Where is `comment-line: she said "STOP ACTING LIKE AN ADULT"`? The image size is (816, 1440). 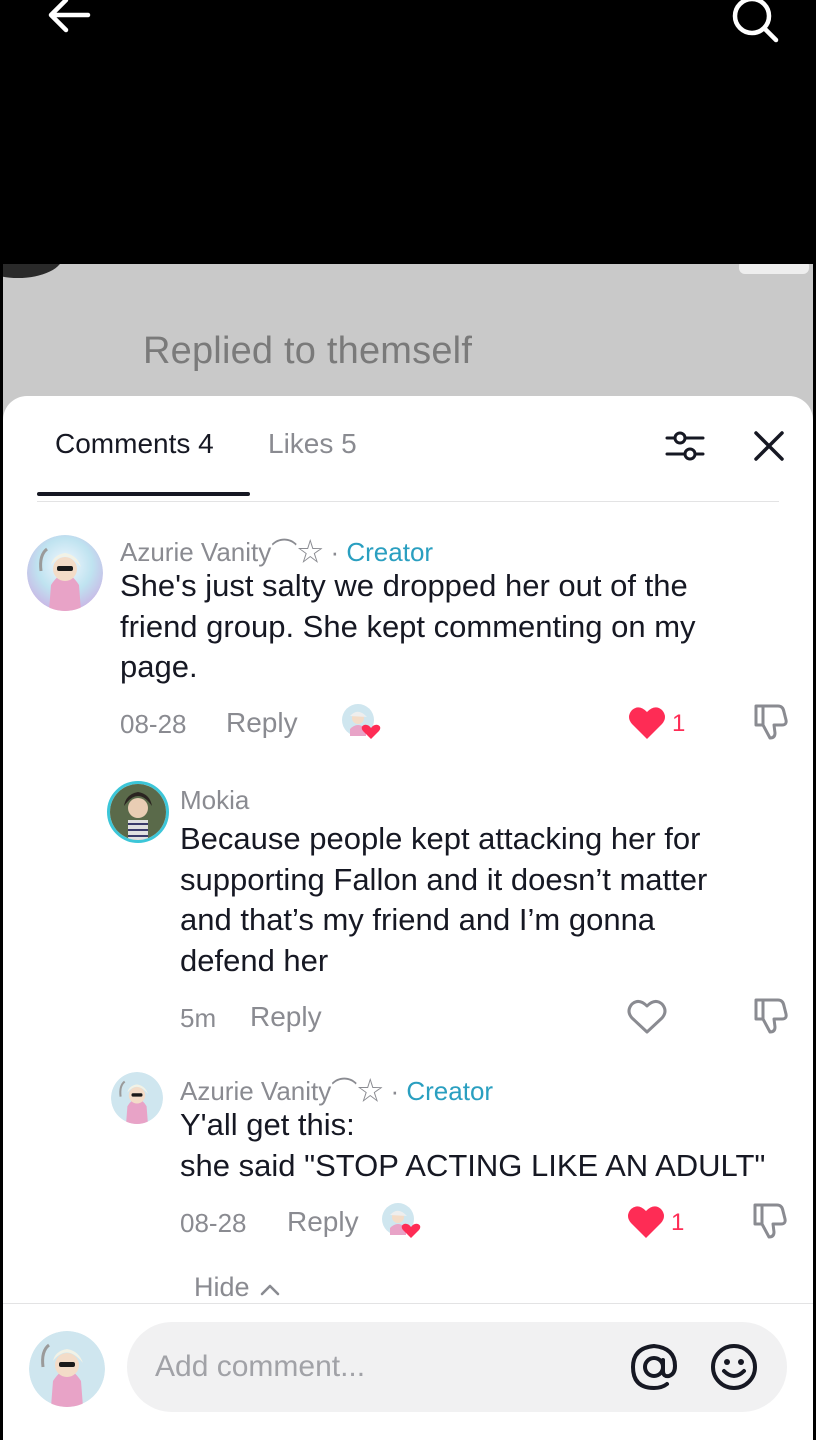 comment-line: she said "STOP ACTING LIKE AN ADULT" is located at coordinates (473, 1165).